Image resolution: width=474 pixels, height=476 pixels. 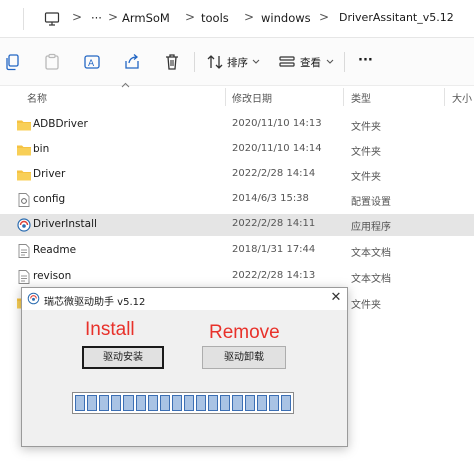 What do you see at coordinates (336, 298) in the screenshot?
I see `close-button: ✕` at bounding box center [336, 298].